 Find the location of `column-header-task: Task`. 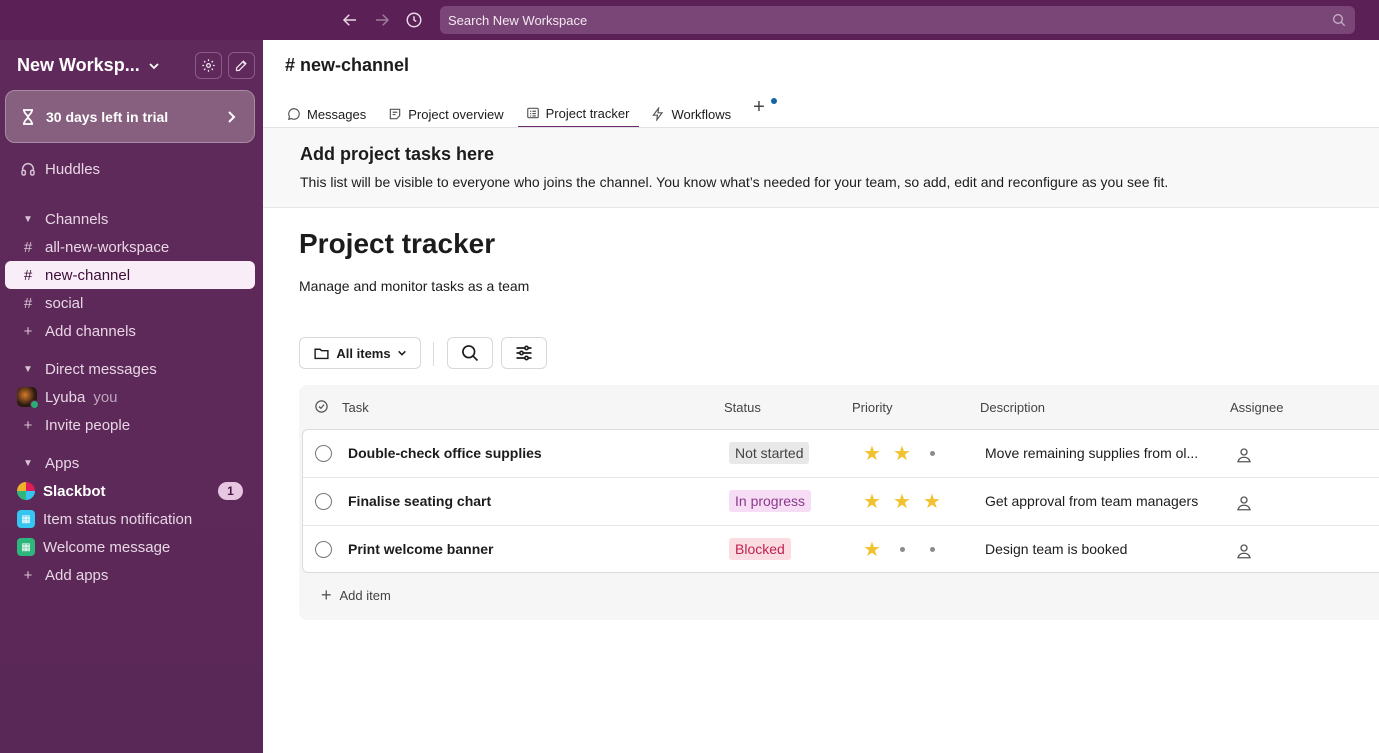

column-header-task: Task is located at coordinates (355, 407).